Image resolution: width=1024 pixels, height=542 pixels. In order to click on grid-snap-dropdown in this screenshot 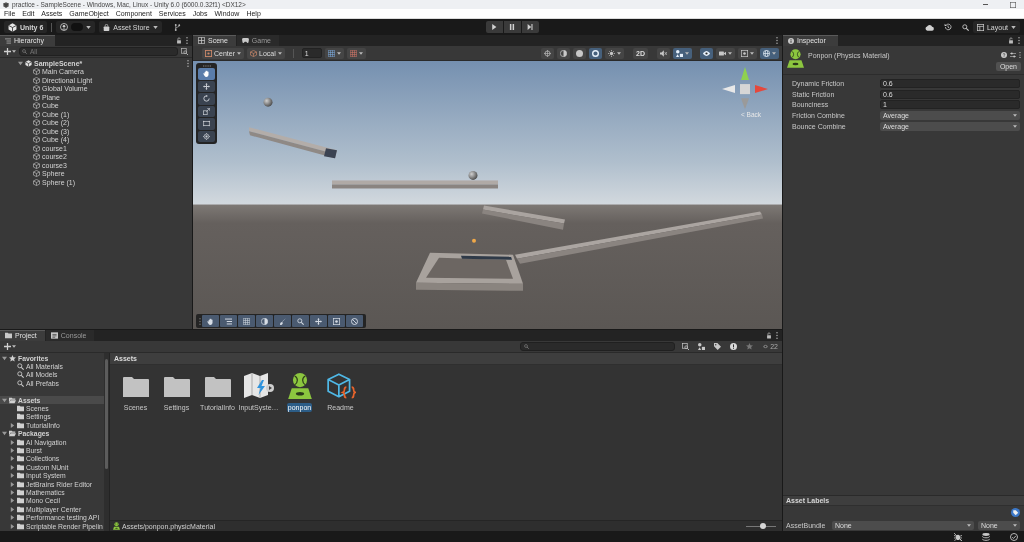, I will do `click(334, 53)`.